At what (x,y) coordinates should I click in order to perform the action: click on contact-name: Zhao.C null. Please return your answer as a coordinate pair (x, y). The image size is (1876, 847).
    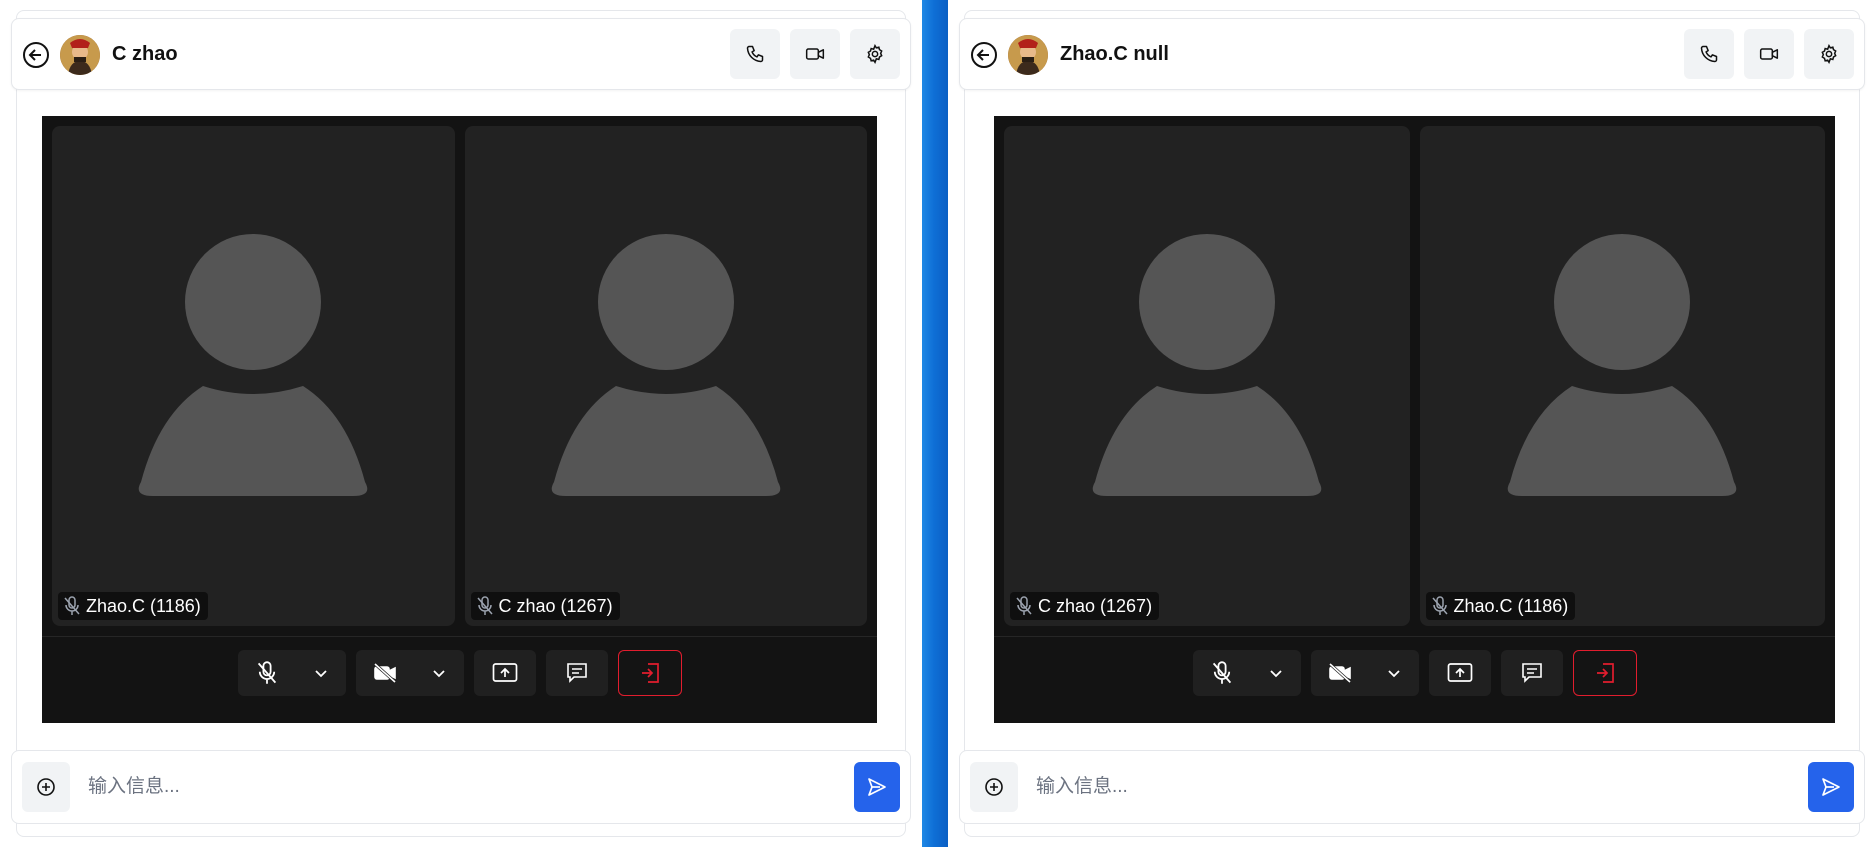
    Looking at the image, I should click on (1114, 54).